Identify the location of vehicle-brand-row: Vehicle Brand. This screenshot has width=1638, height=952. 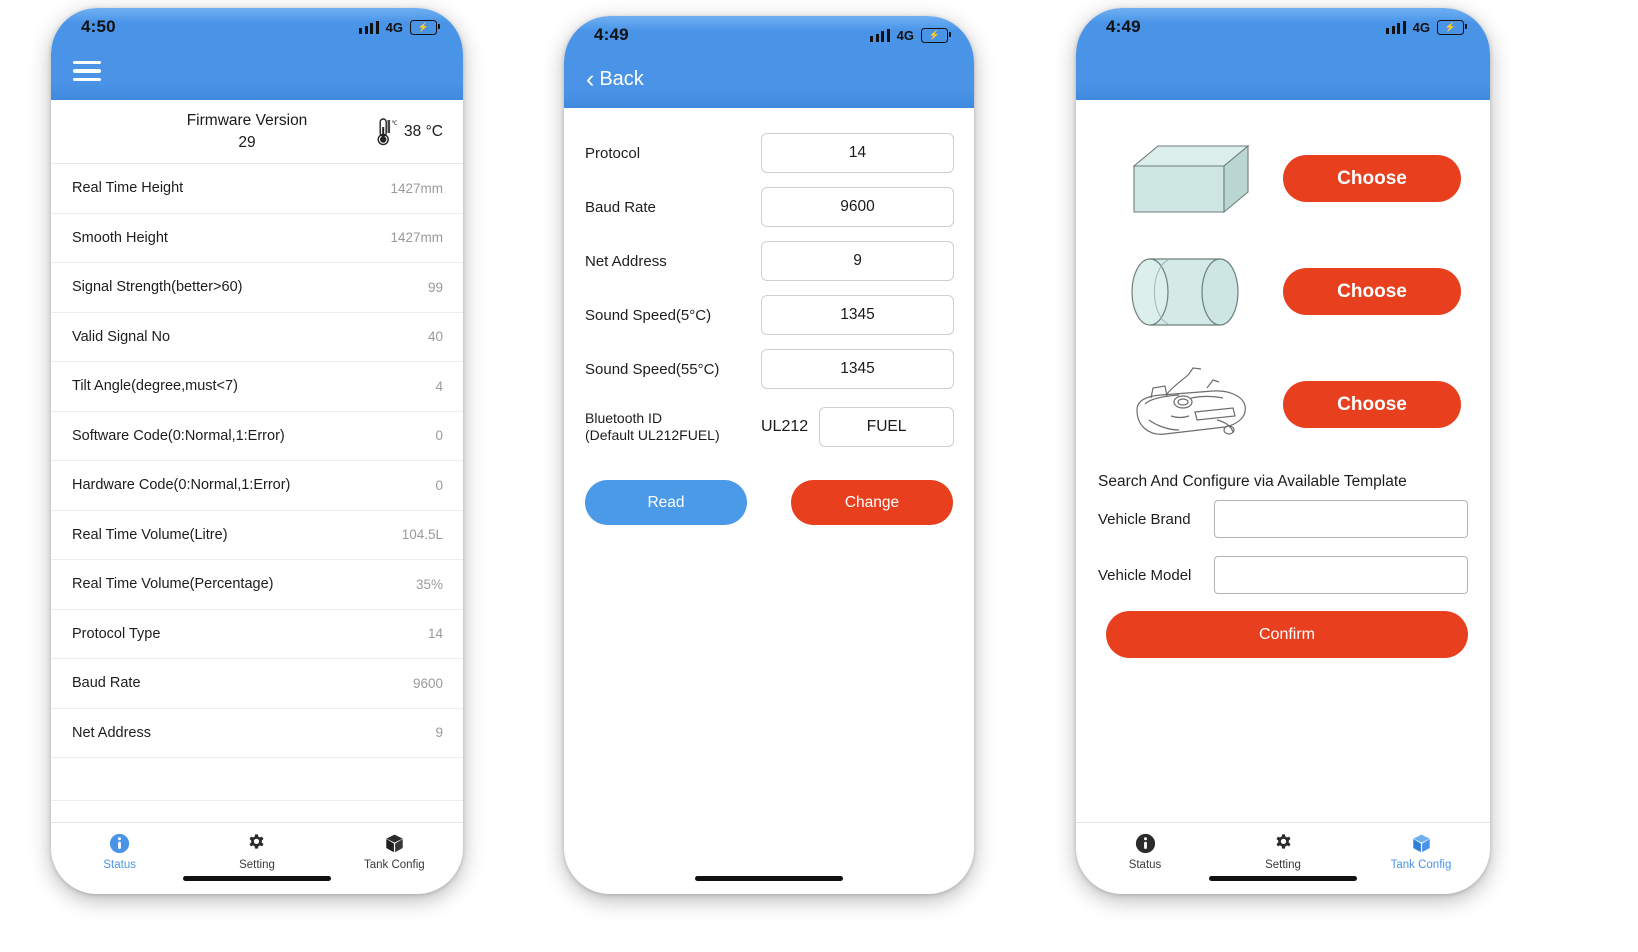
(1283, 519).